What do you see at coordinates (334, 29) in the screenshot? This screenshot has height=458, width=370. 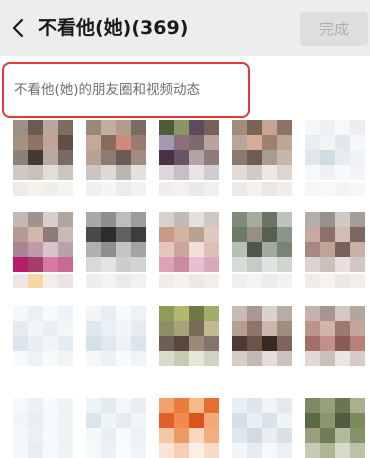 I see `done-button: 完成` at bounding box center [334, 29].